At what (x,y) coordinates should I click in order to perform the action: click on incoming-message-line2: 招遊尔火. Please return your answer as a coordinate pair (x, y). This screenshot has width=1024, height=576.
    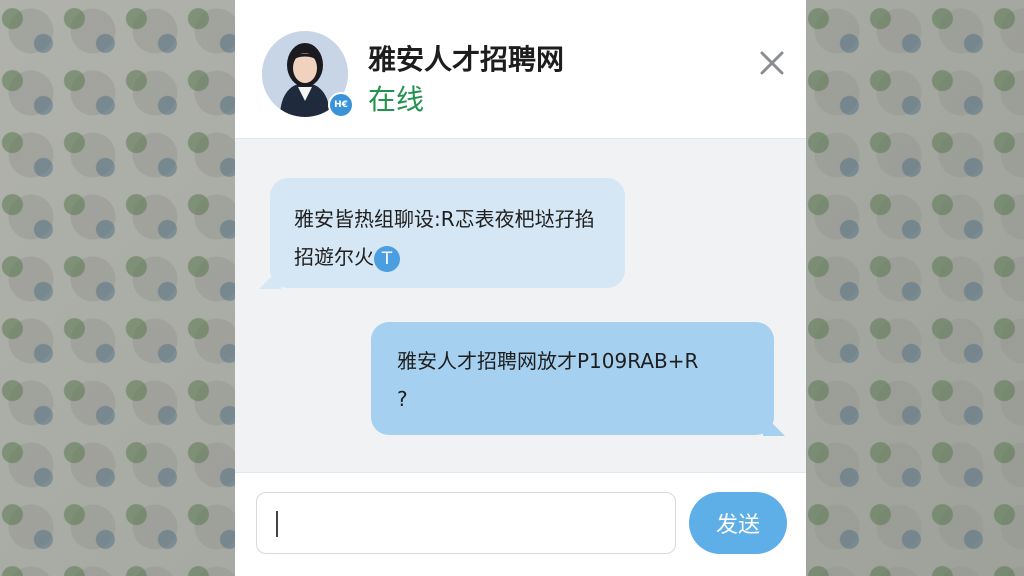
    Looking at the image, I should click on (334, 257).